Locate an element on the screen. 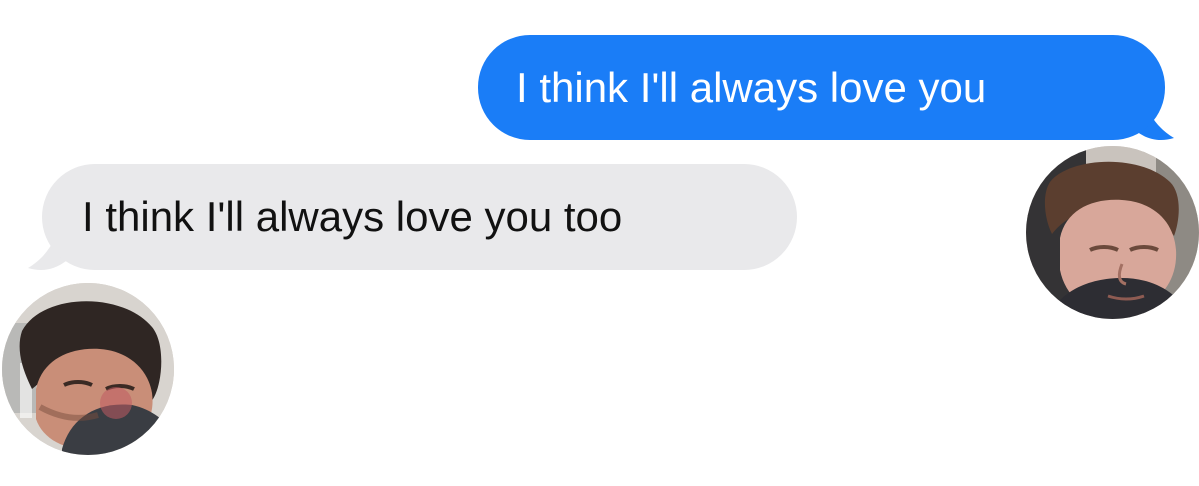  message-text-sent: I think I'll always love you is located at coordinates (751, 87).